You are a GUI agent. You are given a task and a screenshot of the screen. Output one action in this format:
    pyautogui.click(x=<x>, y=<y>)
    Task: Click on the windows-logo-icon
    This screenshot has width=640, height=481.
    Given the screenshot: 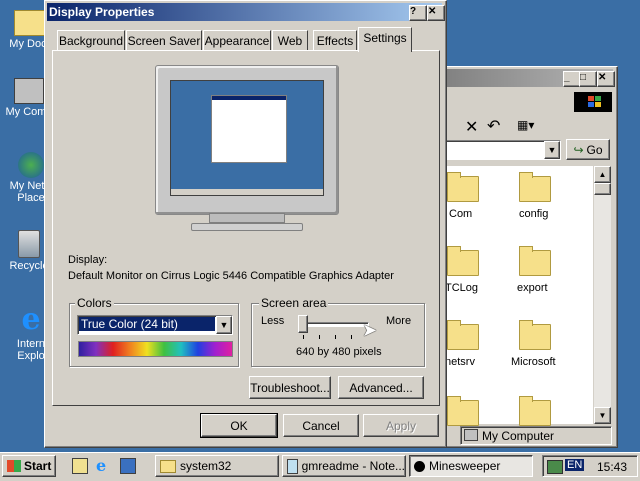 What is the action you would take?
    pyautogui.click(x=593, y=102)
    